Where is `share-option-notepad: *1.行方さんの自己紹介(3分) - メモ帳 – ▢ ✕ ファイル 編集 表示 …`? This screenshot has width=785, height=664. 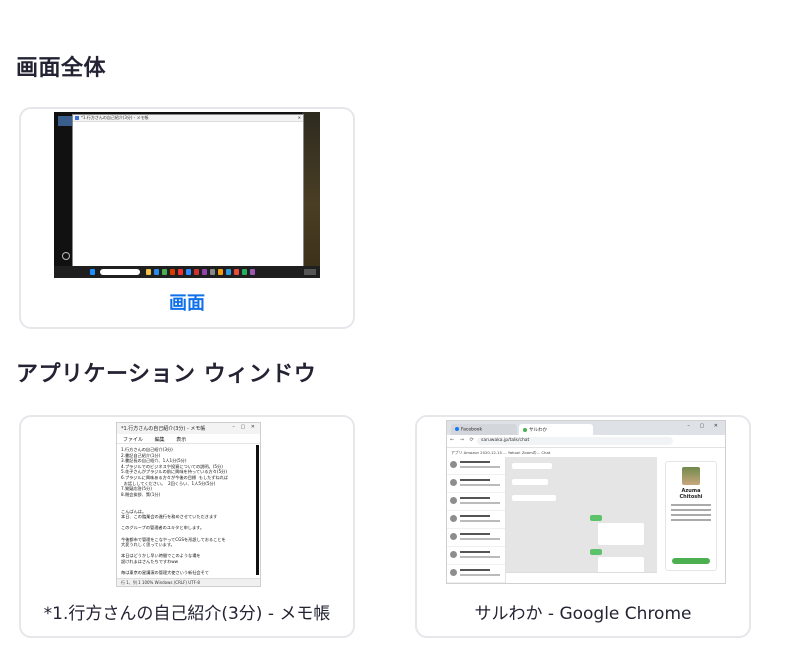 share-option-notepad: *1.行方さんの自己紹介(3分) - メモ帳 – ▢ ✕ ファイル 編集 表示 … is located at coordinates (187, 526).